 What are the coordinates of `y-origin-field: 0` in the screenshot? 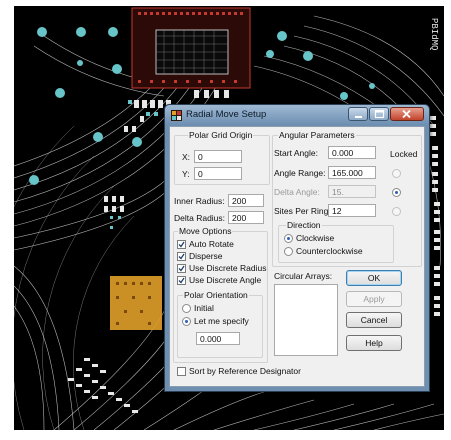 It's located at (218, 173).